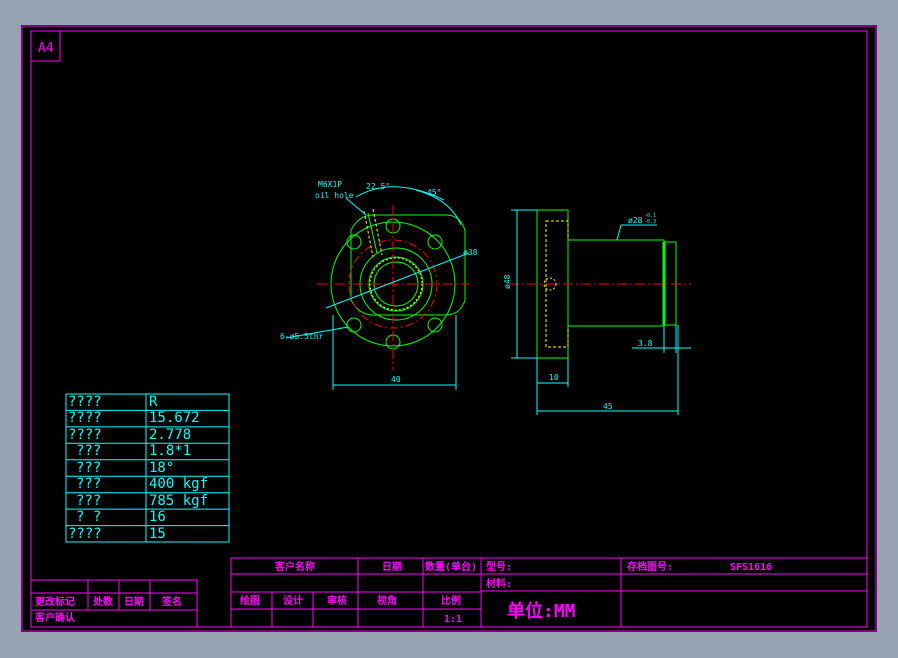 The image size is (898, 658). Describe the element at coordinates (650, 566) in the screenshot. I see `tb-archive-label: 存档图号:` at that location.